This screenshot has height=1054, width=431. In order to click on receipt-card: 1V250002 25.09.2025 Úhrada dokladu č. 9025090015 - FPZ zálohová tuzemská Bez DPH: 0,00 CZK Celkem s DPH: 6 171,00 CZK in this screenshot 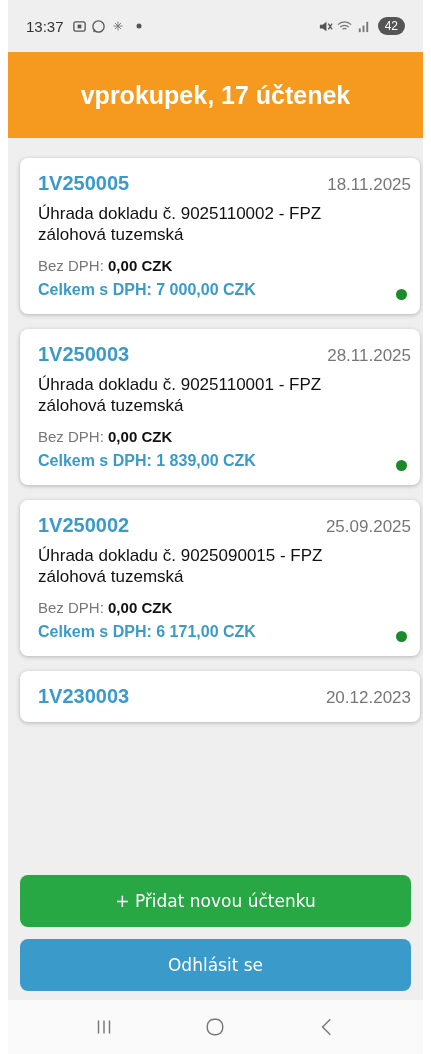, I will do `click(220, 578)`.